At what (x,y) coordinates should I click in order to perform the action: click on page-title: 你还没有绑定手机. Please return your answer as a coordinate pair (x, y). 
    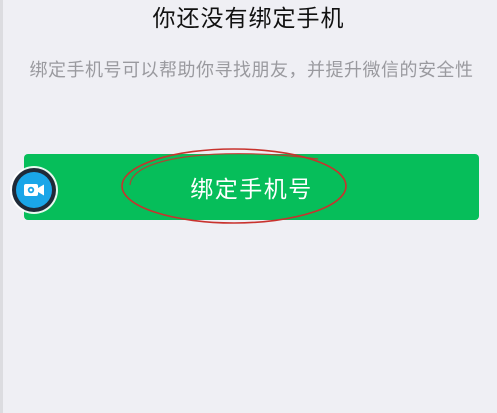
    Looking at the image, I should click on (248, 19).